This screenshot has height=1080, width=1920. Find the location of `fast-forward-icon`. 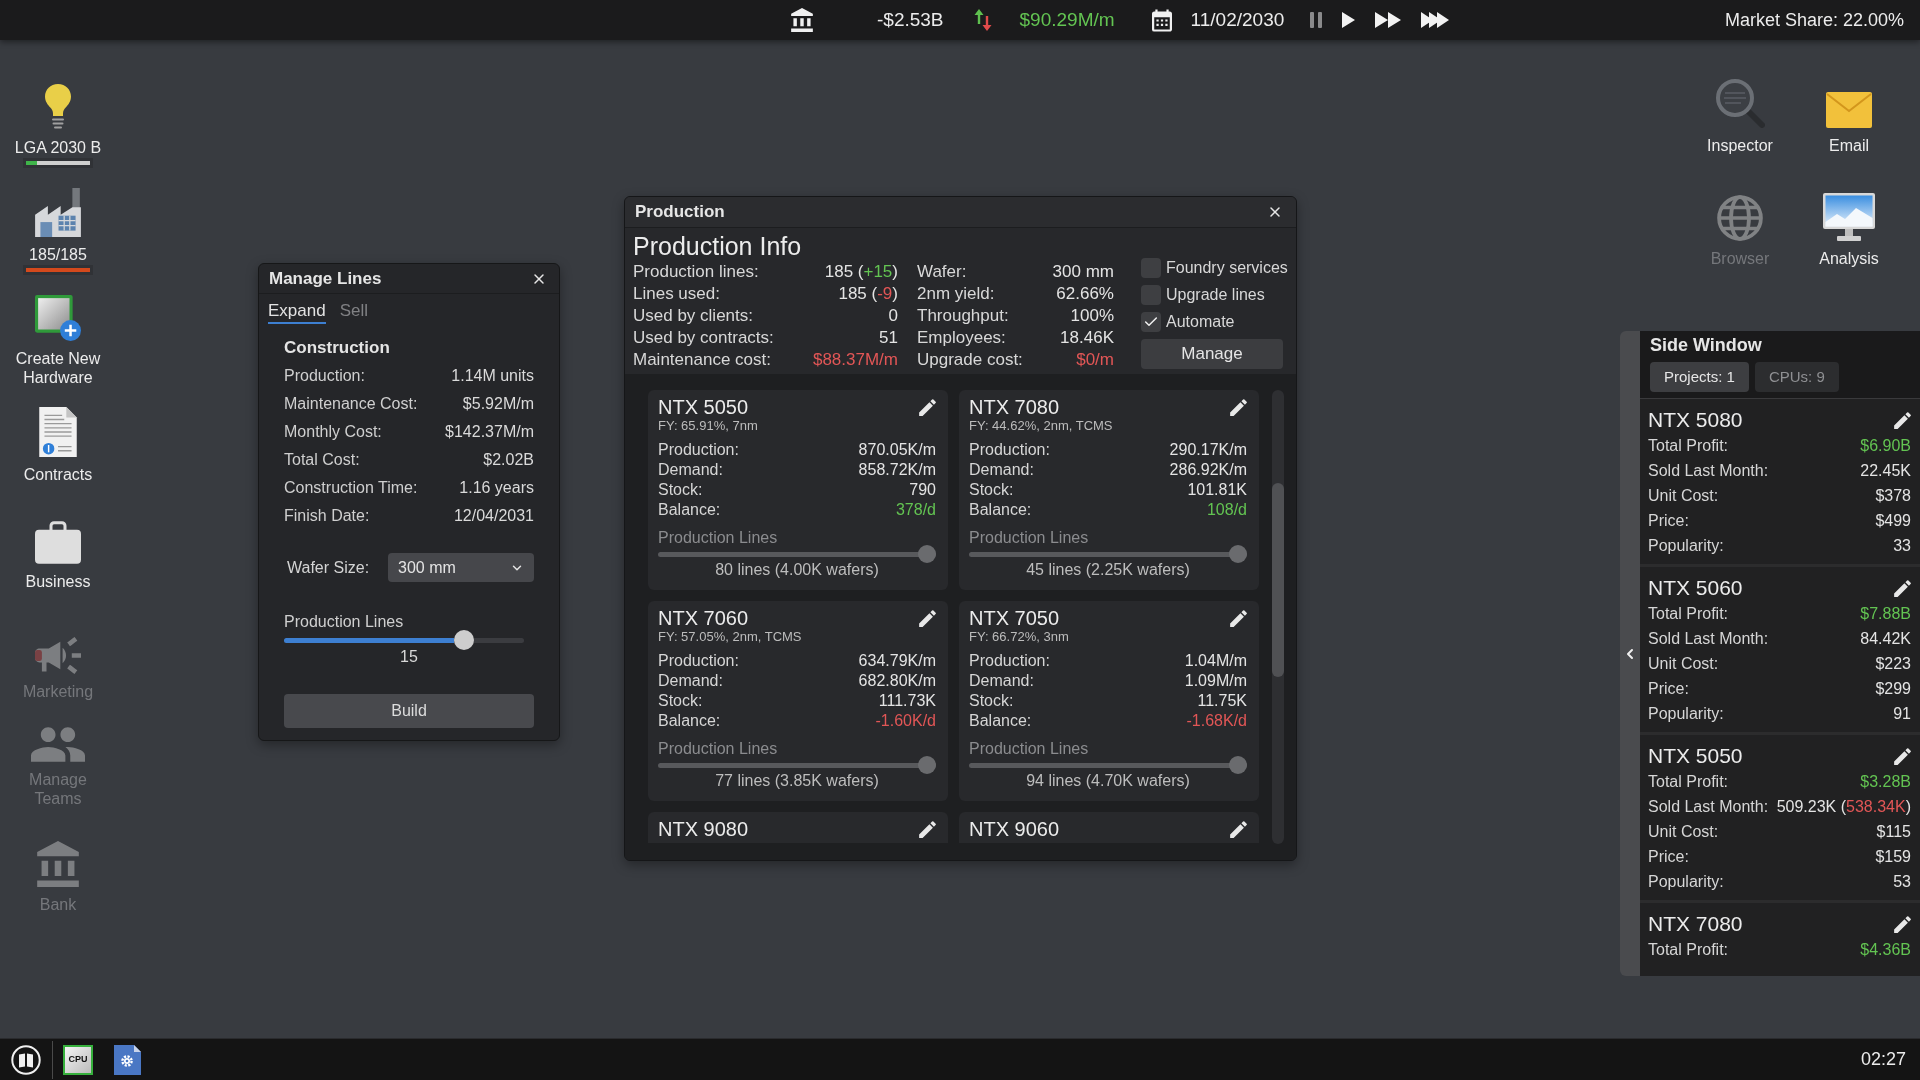

fast-forward-icon is located at coordinates (1388, 20).